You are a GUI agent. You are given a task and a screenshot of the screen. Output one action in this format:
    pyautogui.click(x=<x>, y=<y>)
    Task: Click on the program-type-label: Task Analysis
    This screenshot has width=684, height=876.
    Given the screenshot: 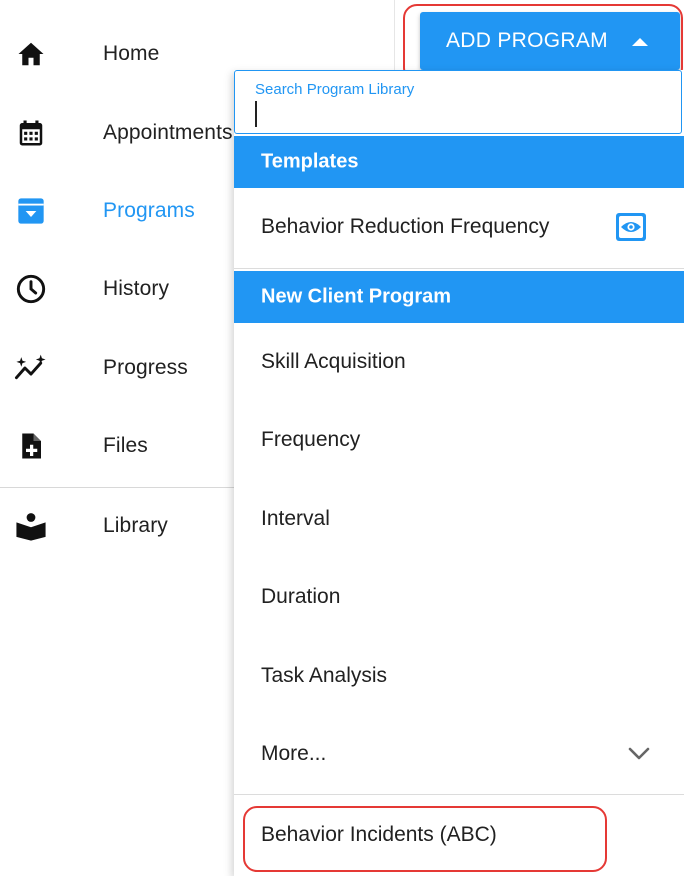 What is the action you would take?
    pyautogui.click(x=324, y=675)
    